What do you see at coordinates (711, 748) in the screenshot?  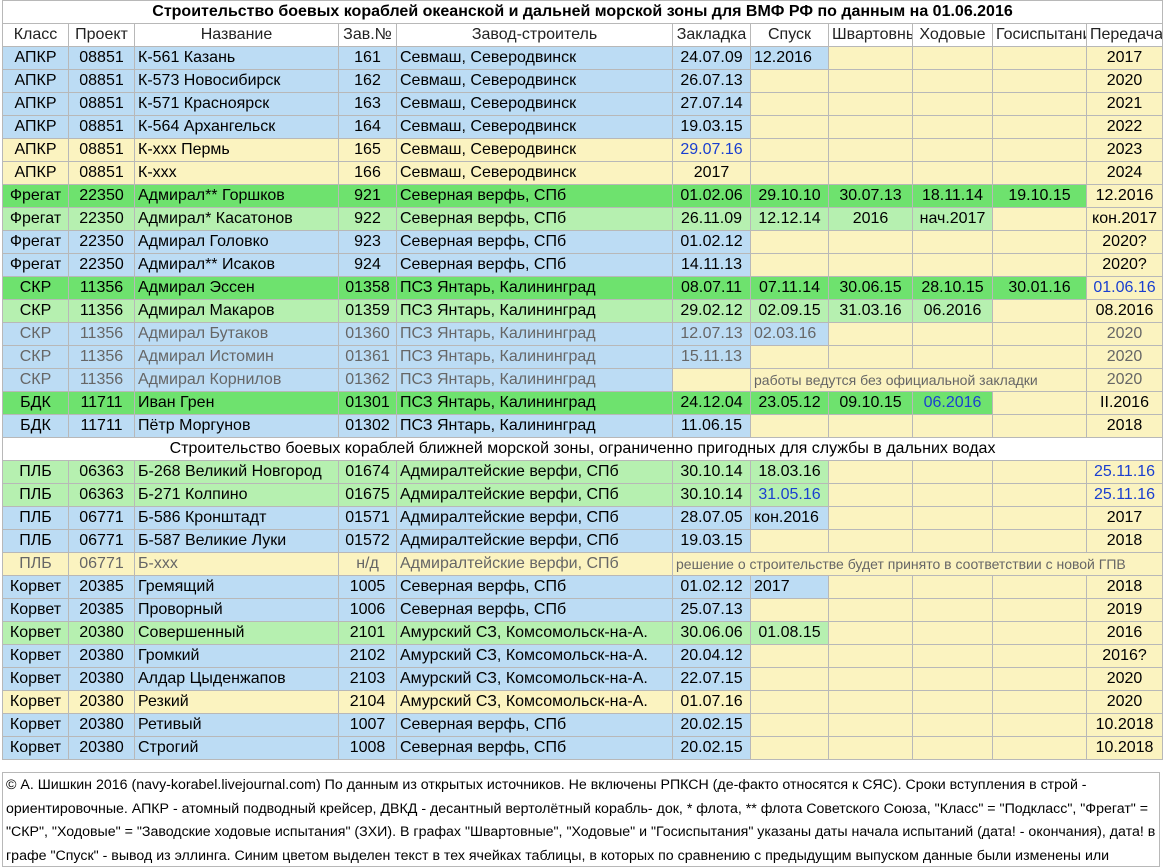 I see `cell-laid: 20.02.15` at bounding box center [711, 748].